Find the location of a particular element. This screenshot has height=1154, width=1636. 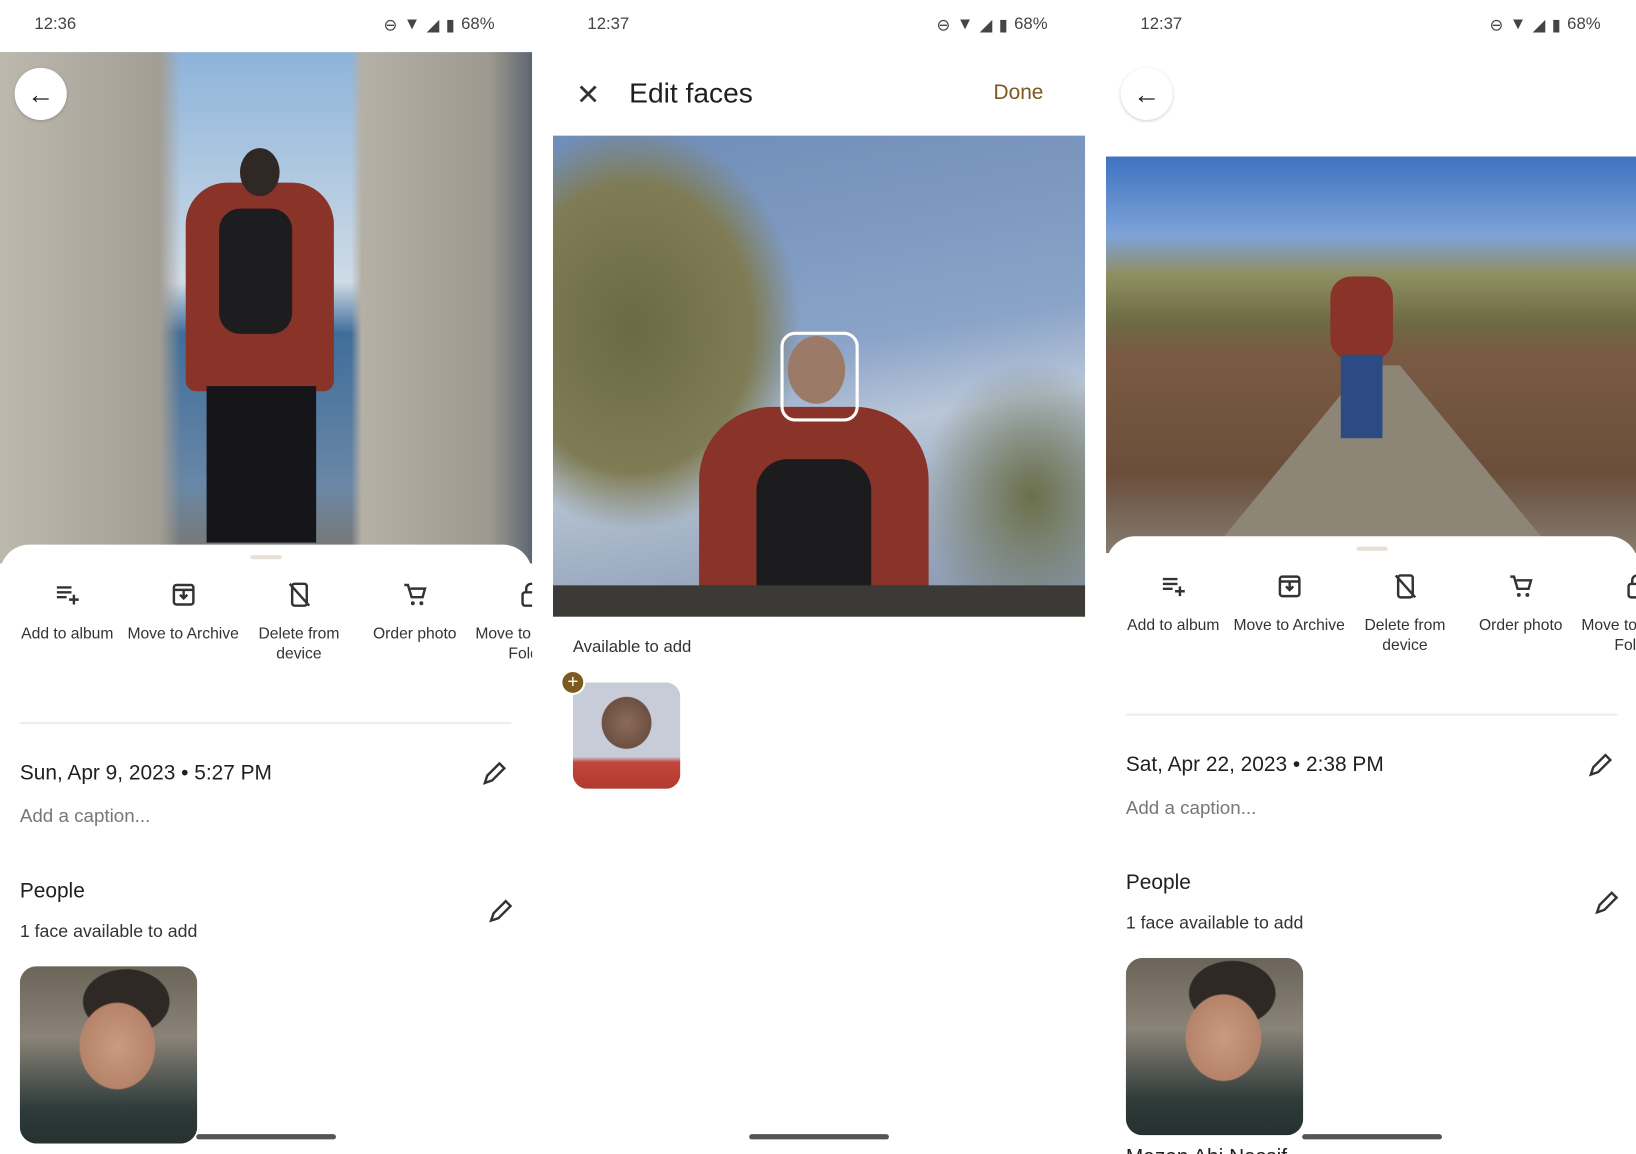

photo-date: Sat, Apr 22, 2023 • 2:38 PM is located at coordinates (1254, 765).